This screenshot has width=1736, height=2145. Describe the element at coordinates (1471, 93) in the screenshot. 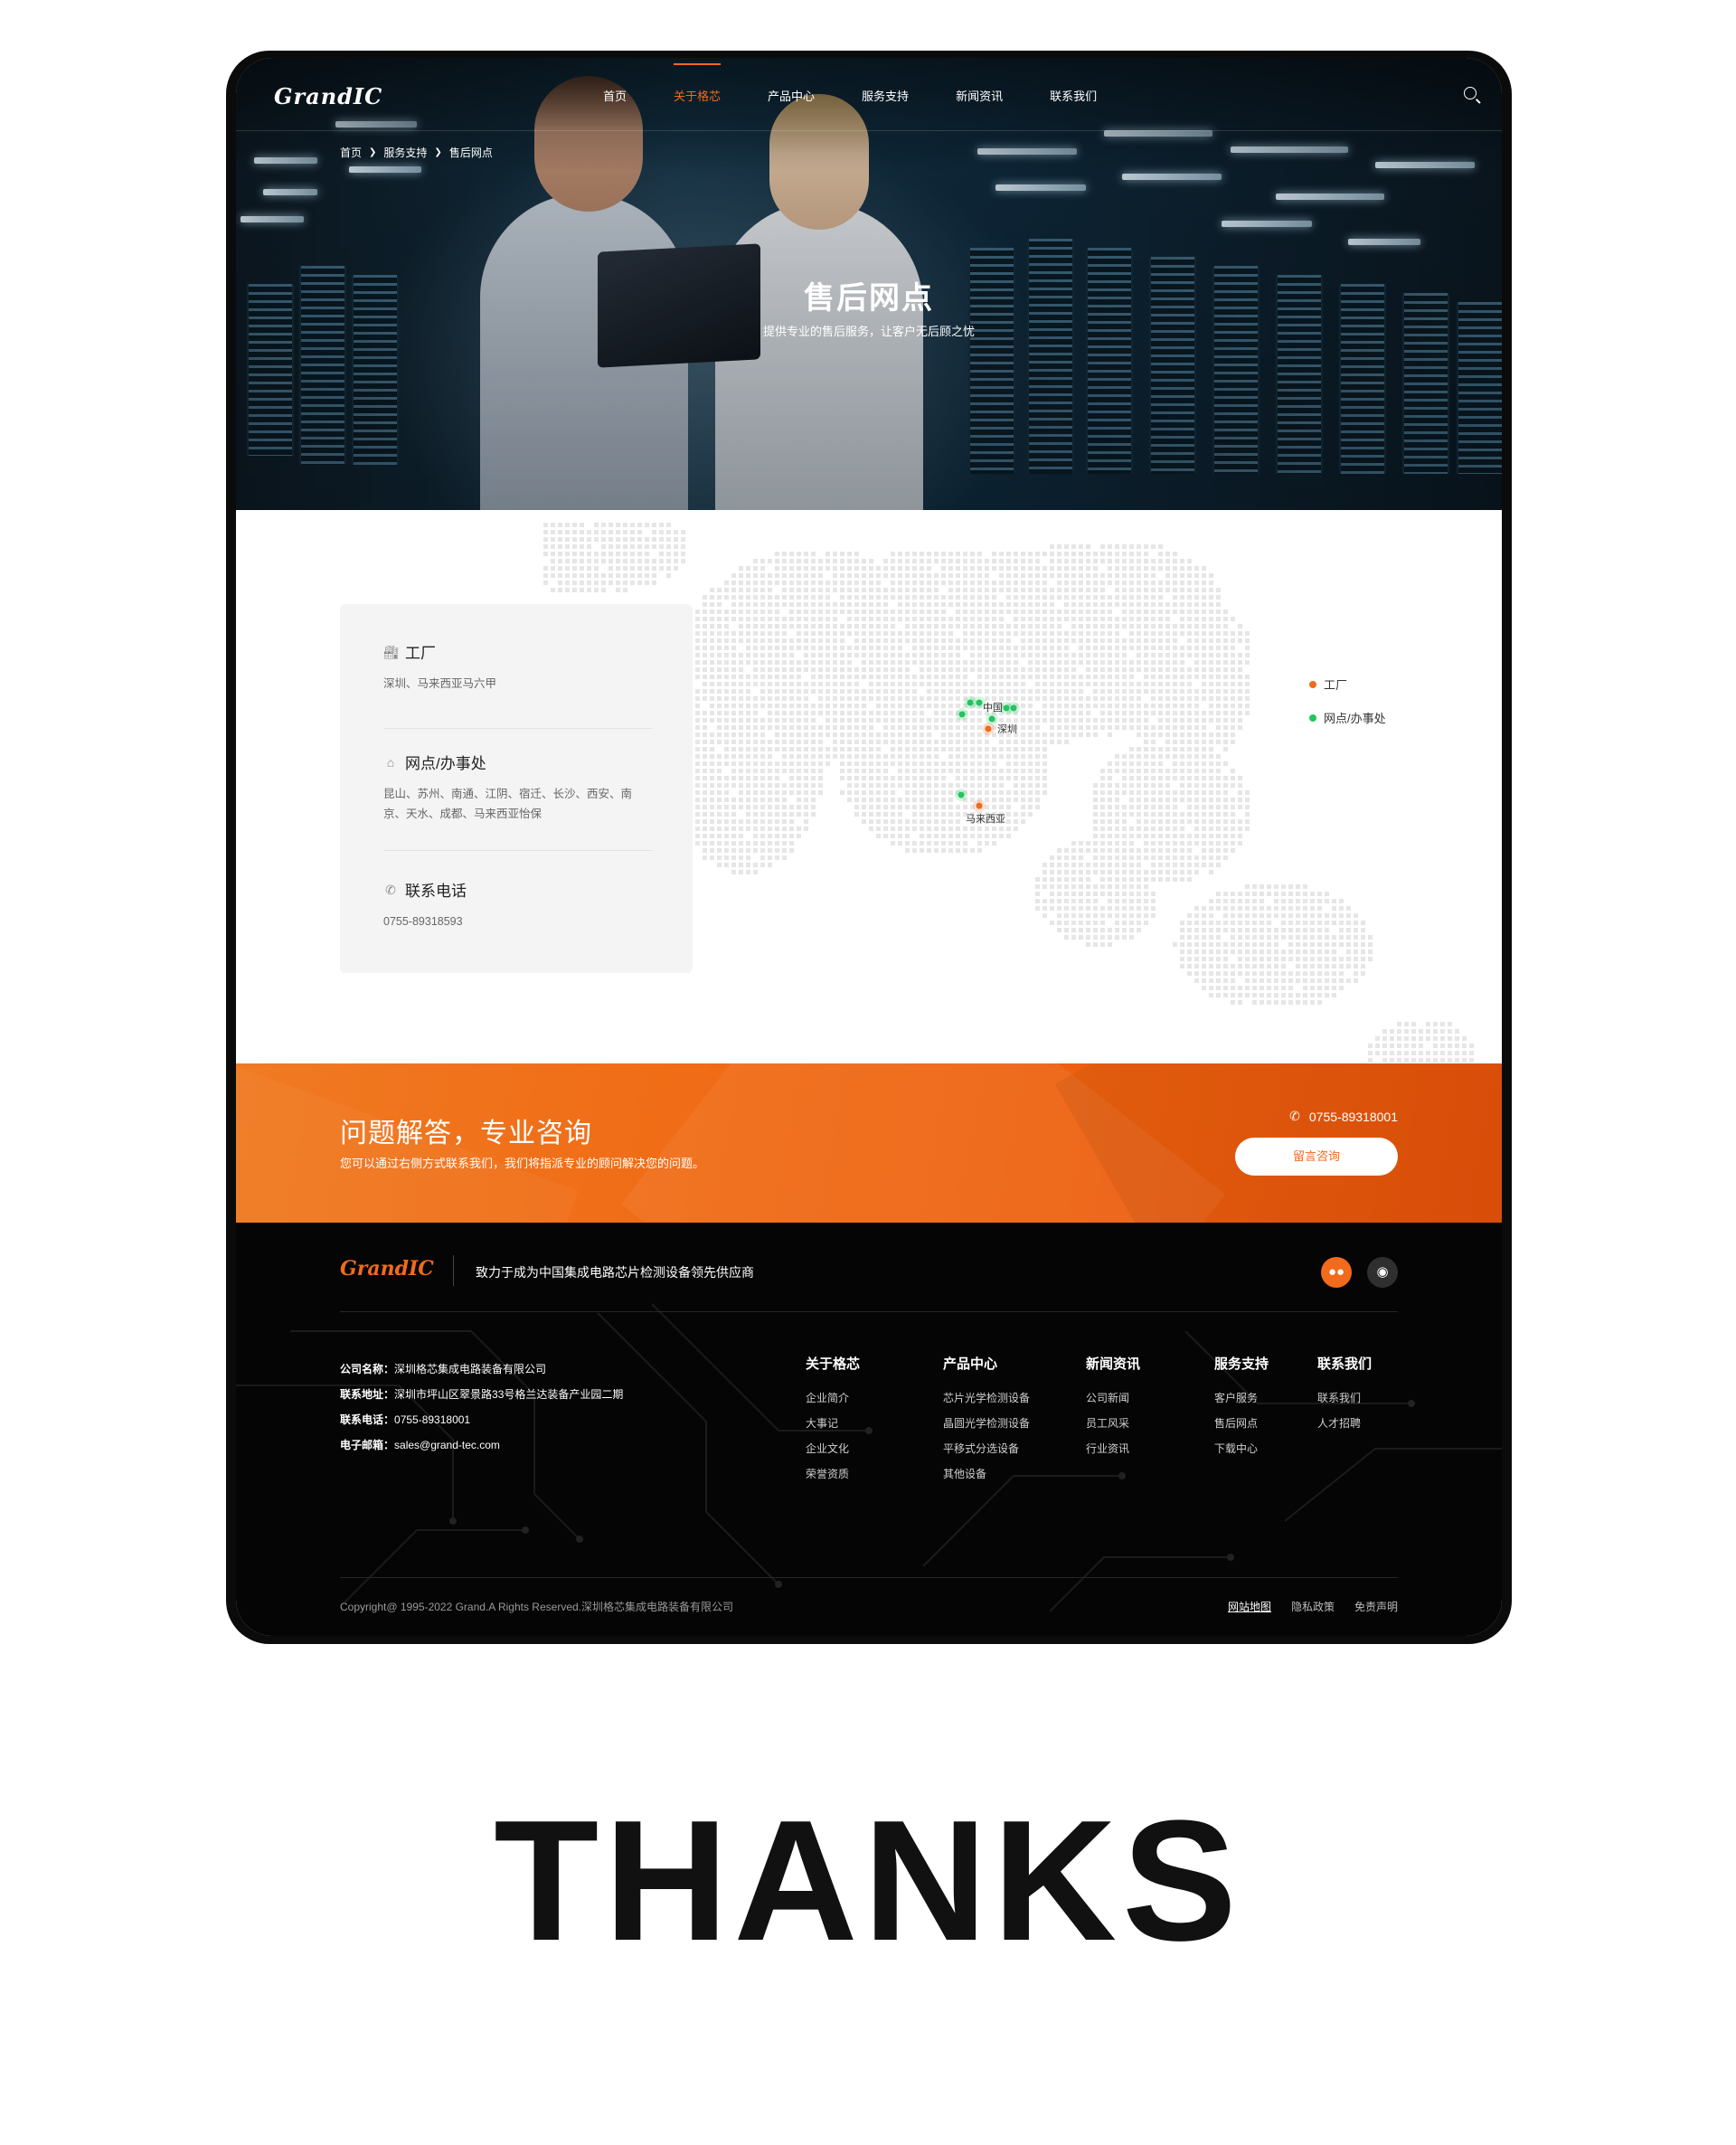

I see `search-icon` at that location.